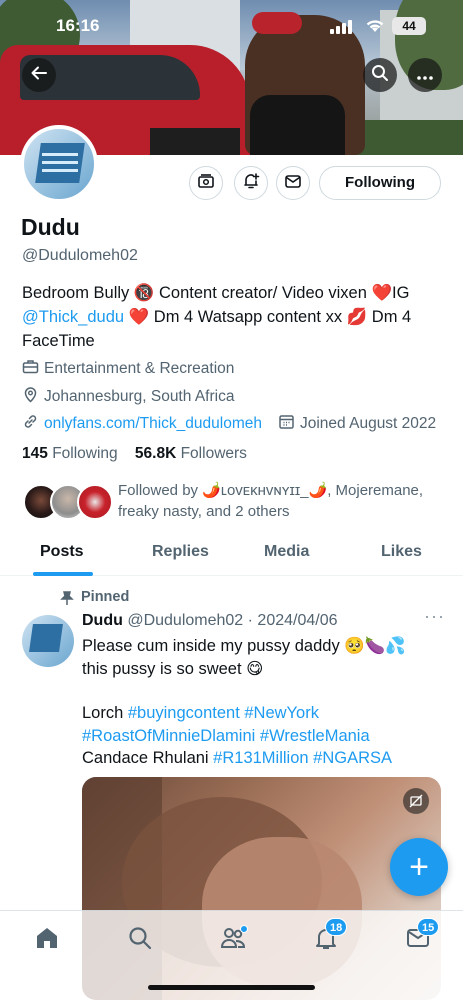 The width and height of the screenshot is (463, 1000). I want to click on post-header: Dudu @Dudulomeh02 · 2024/04/06, so click(210, 621).